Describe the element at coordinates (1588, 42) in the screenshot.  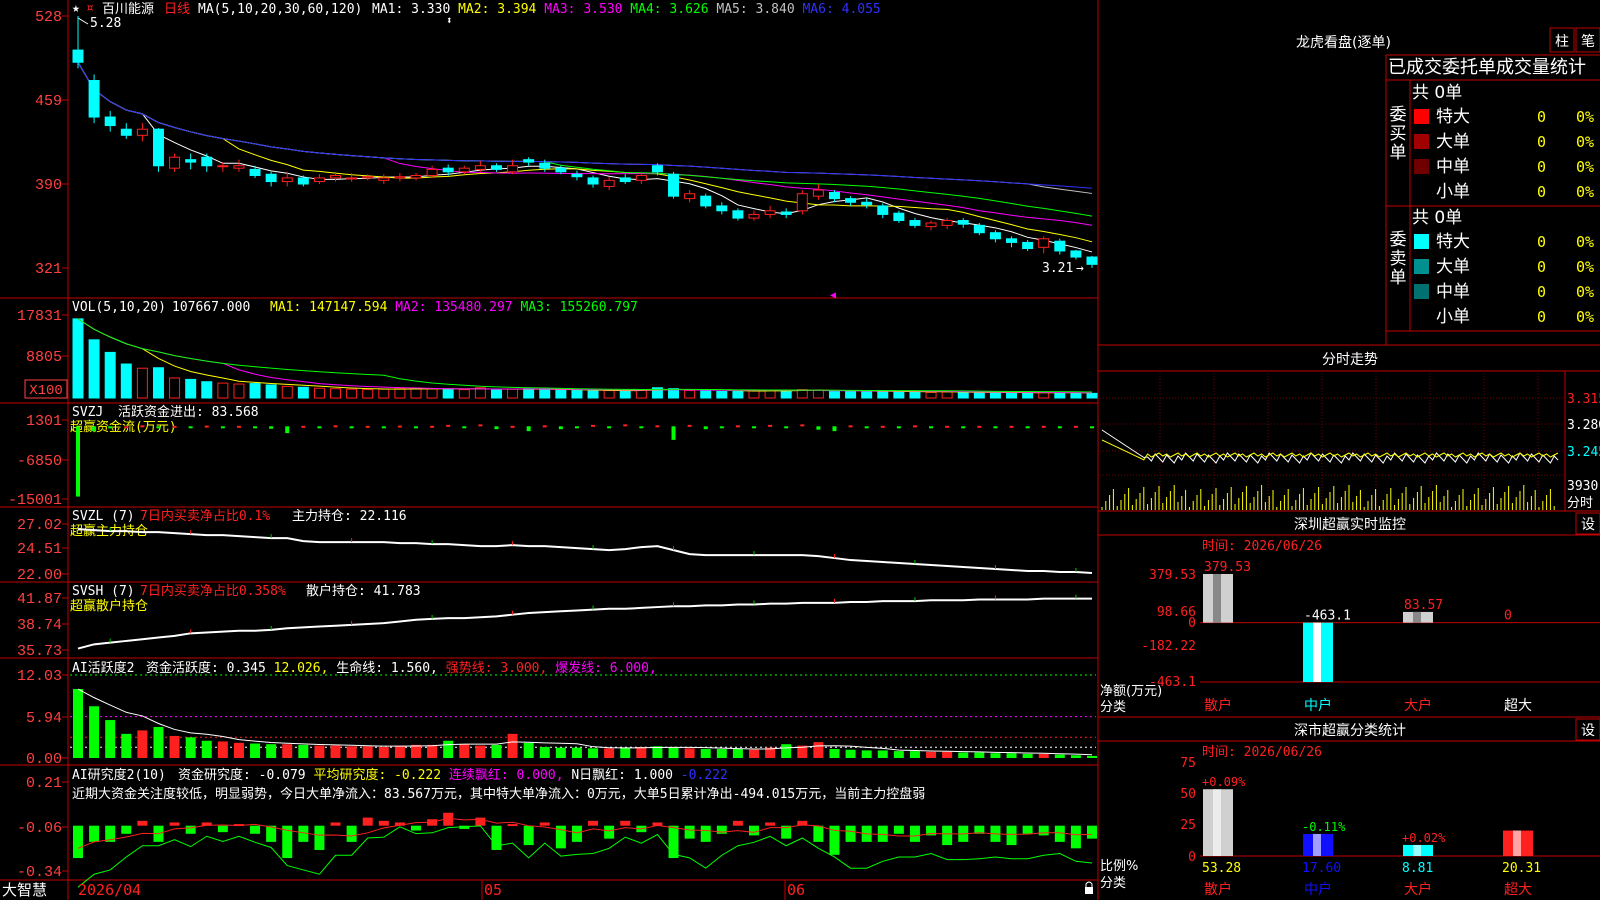
I see `btn-bi: 笔` at that location.